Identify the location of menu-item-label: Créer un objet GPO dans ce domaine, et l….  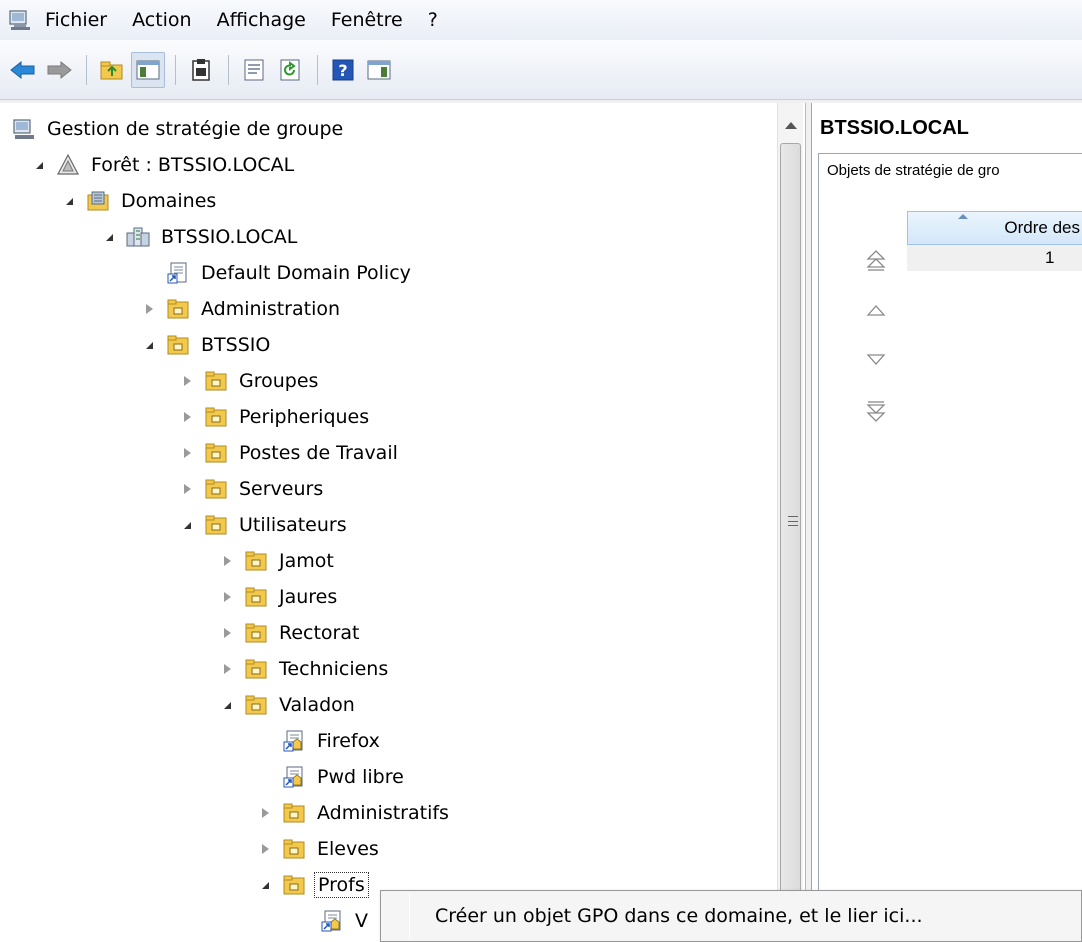
(679, 916).